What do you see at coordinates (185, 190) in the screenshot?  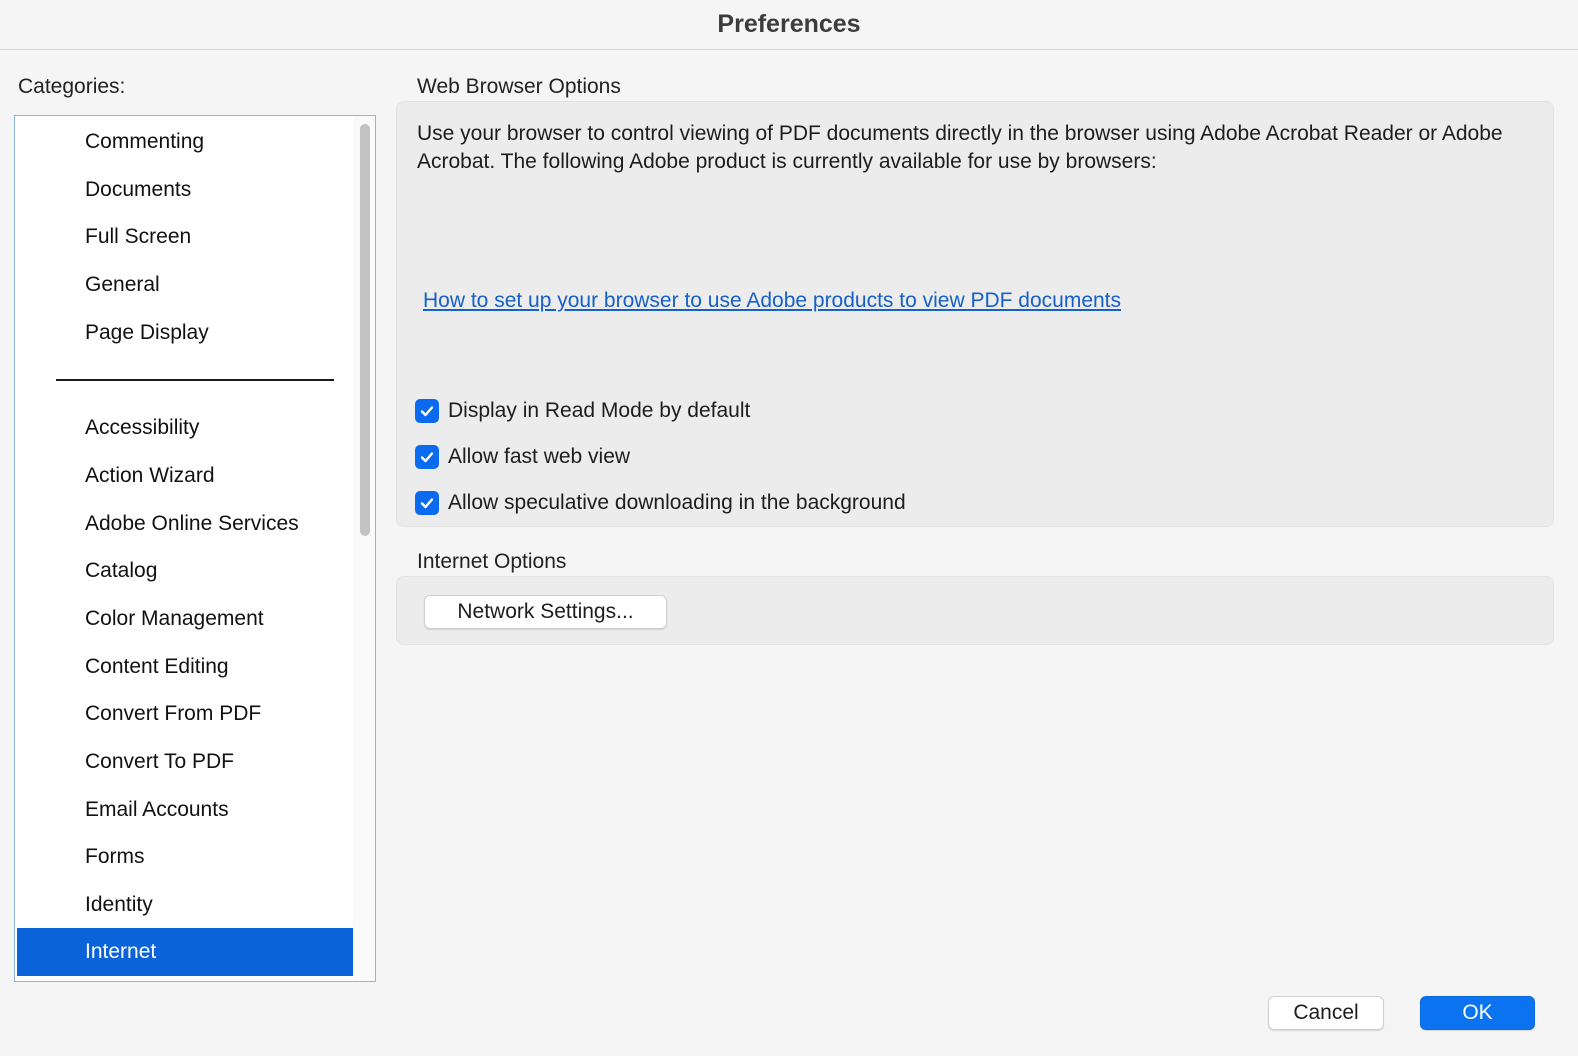 I see `category-documents: Documents` at bounding box center [185, 190].